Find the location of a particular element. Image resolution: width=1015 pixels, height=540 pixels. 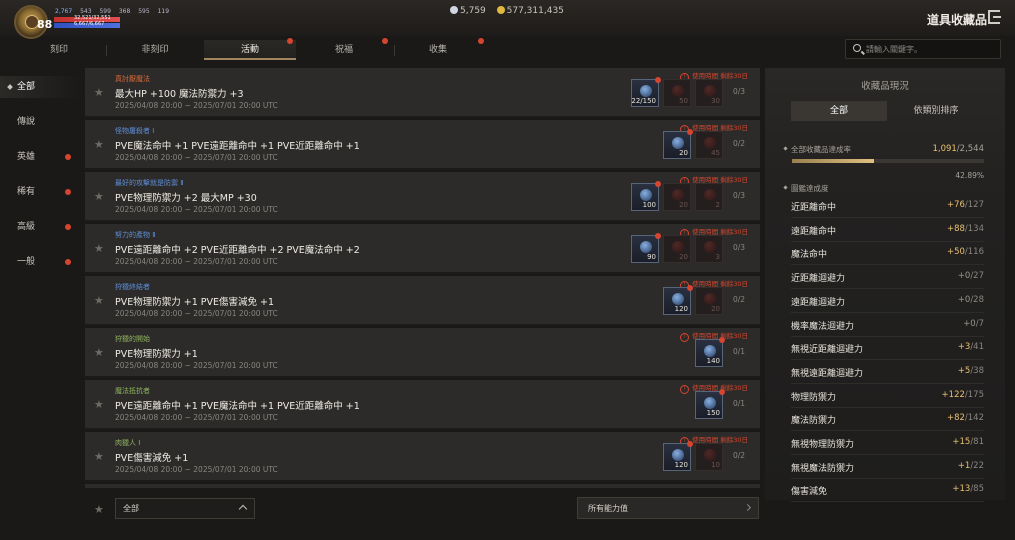

item-count: 100 is located at coordinates (649, 205).